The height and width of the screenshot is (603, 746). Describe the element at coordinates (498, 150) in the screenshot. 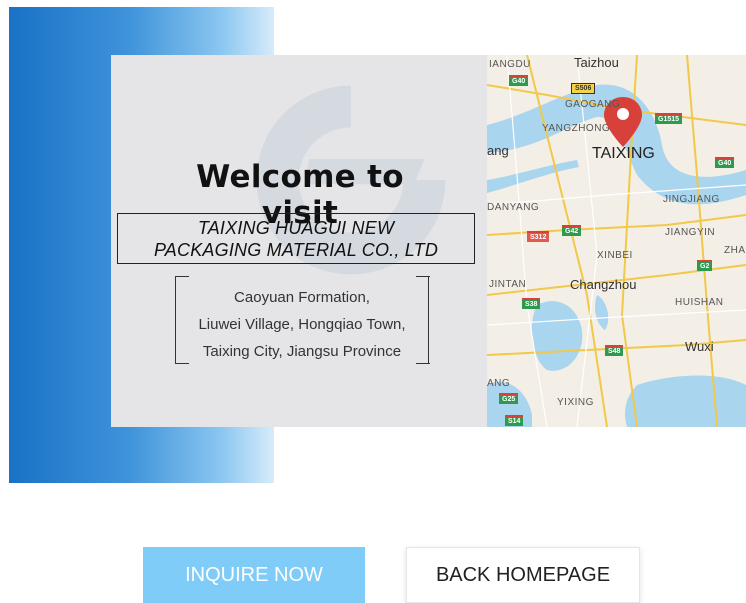

I see `map-label-ang: ang` at that location.